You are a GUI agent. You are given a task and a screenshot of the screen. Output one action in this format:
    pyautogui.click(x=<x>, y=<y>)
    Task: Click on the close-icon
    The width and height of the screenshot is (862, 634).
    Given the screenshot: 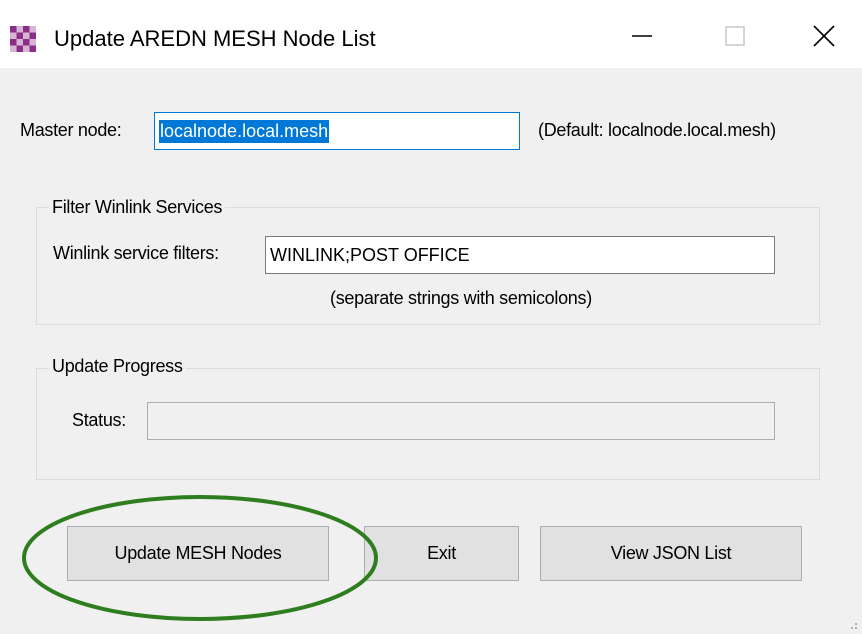 What is the action you would take?
    pyautogui.click(x=824, y=36)
    